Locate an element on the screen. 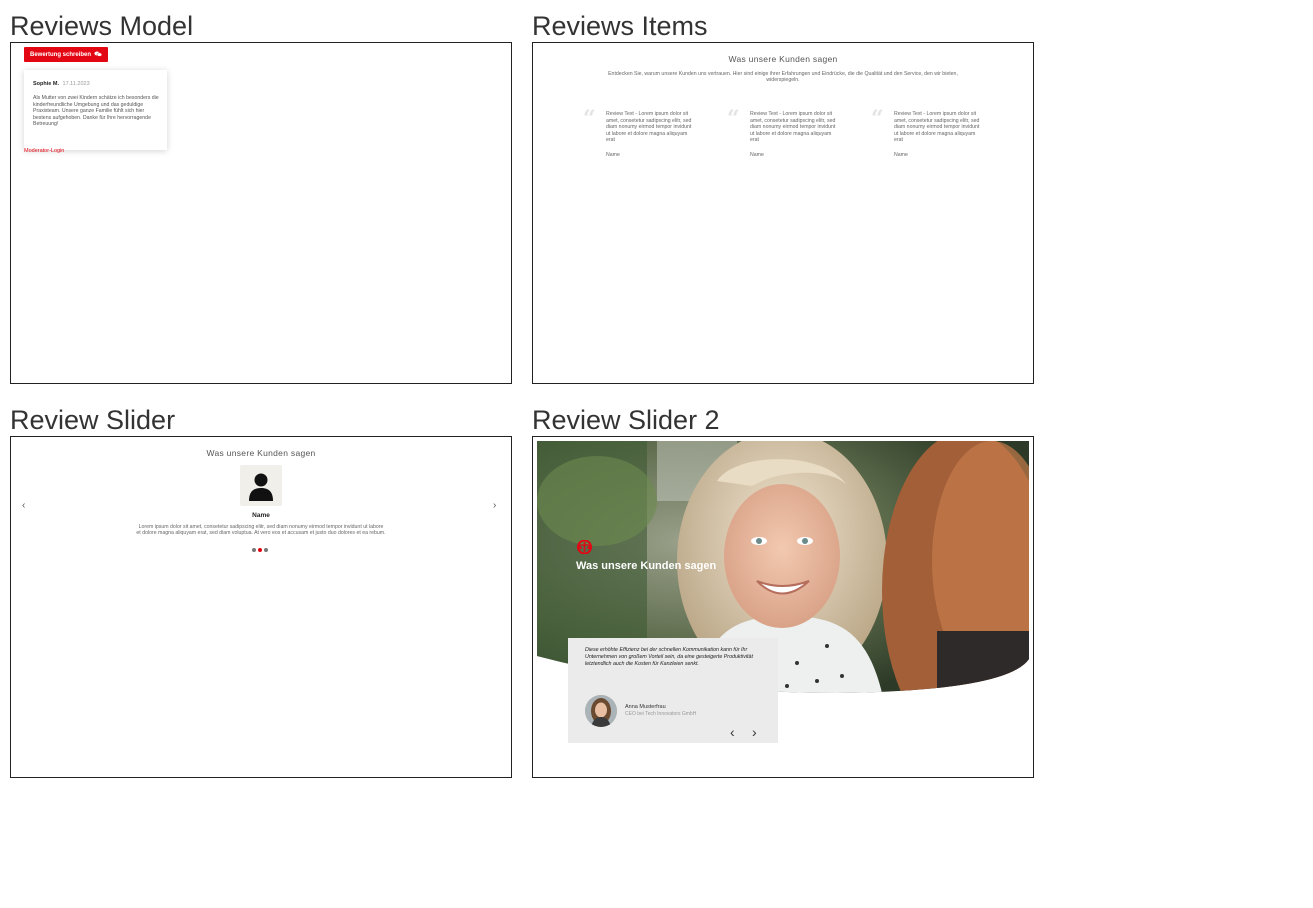  panel-title-reviews-items: Reviews Items is located at coordinates (620, 26).